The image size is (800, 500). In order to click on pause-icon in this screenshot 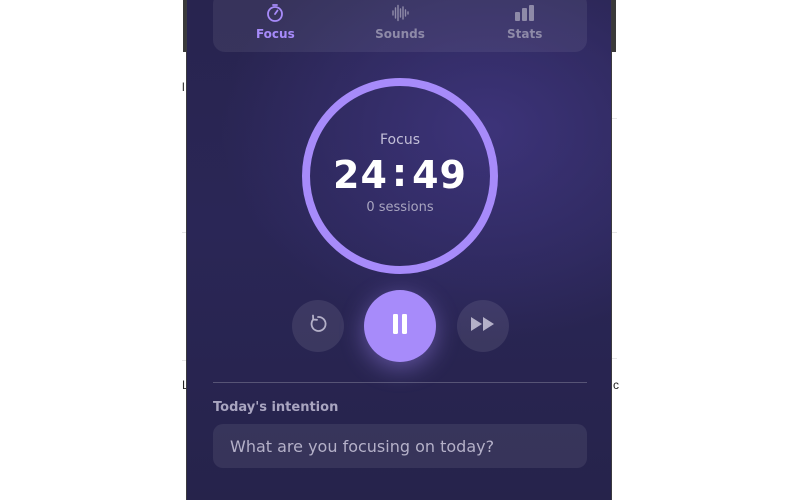, I will do `click(400, 326)`.